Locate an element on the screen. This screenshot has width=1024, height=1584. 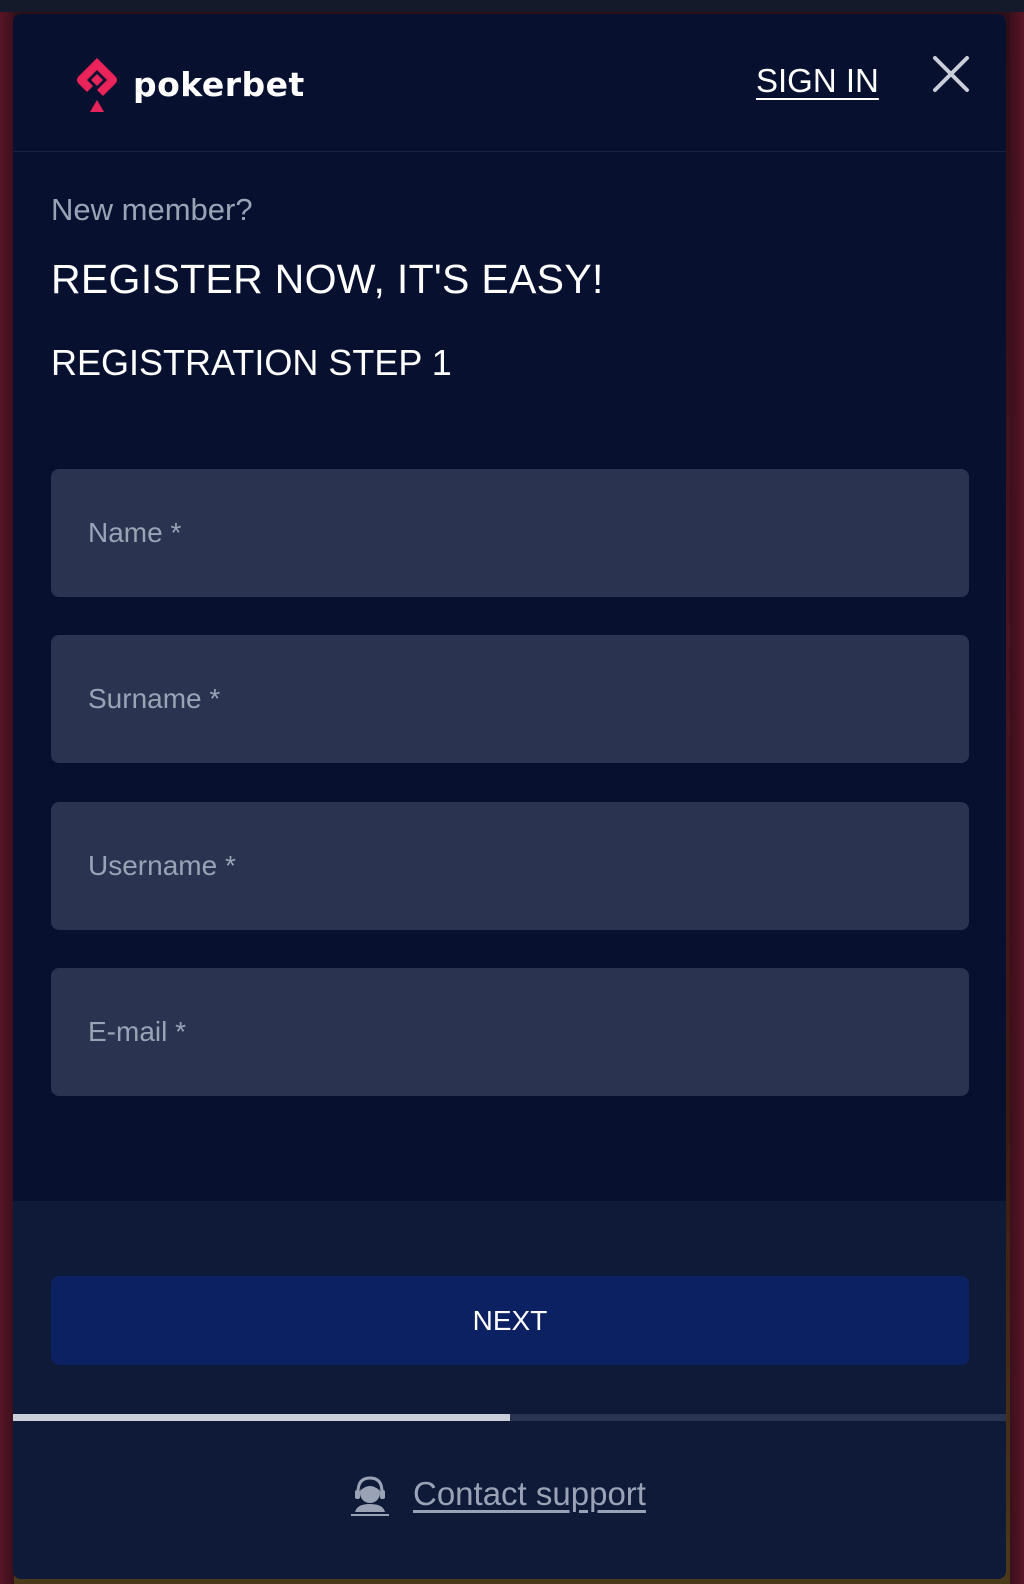
step-title: REGISTRATION STEP 1 is located at coordinates (251, 362).